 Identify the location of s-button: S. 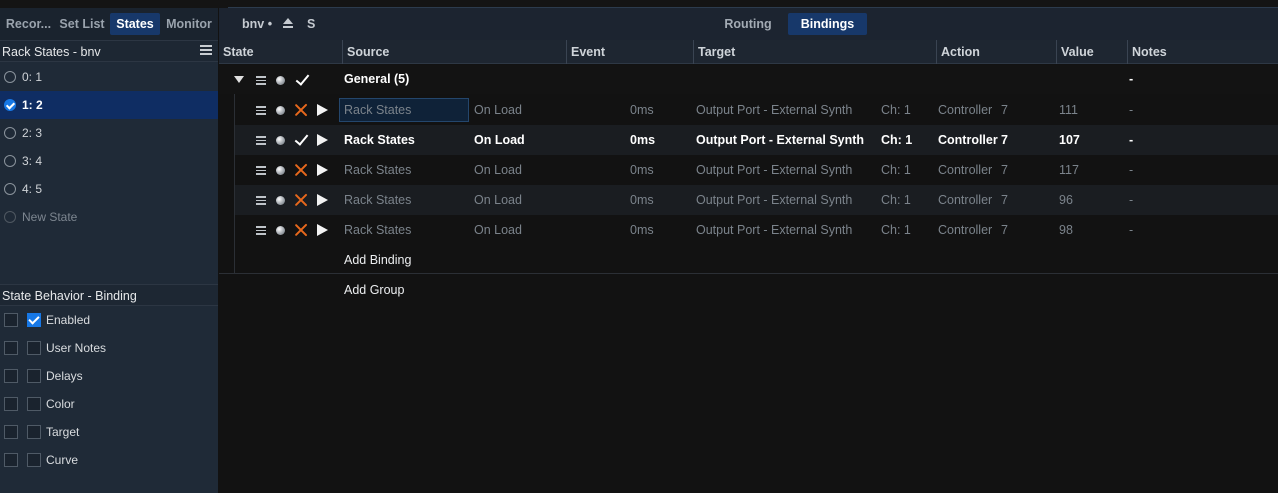
(311, 24).